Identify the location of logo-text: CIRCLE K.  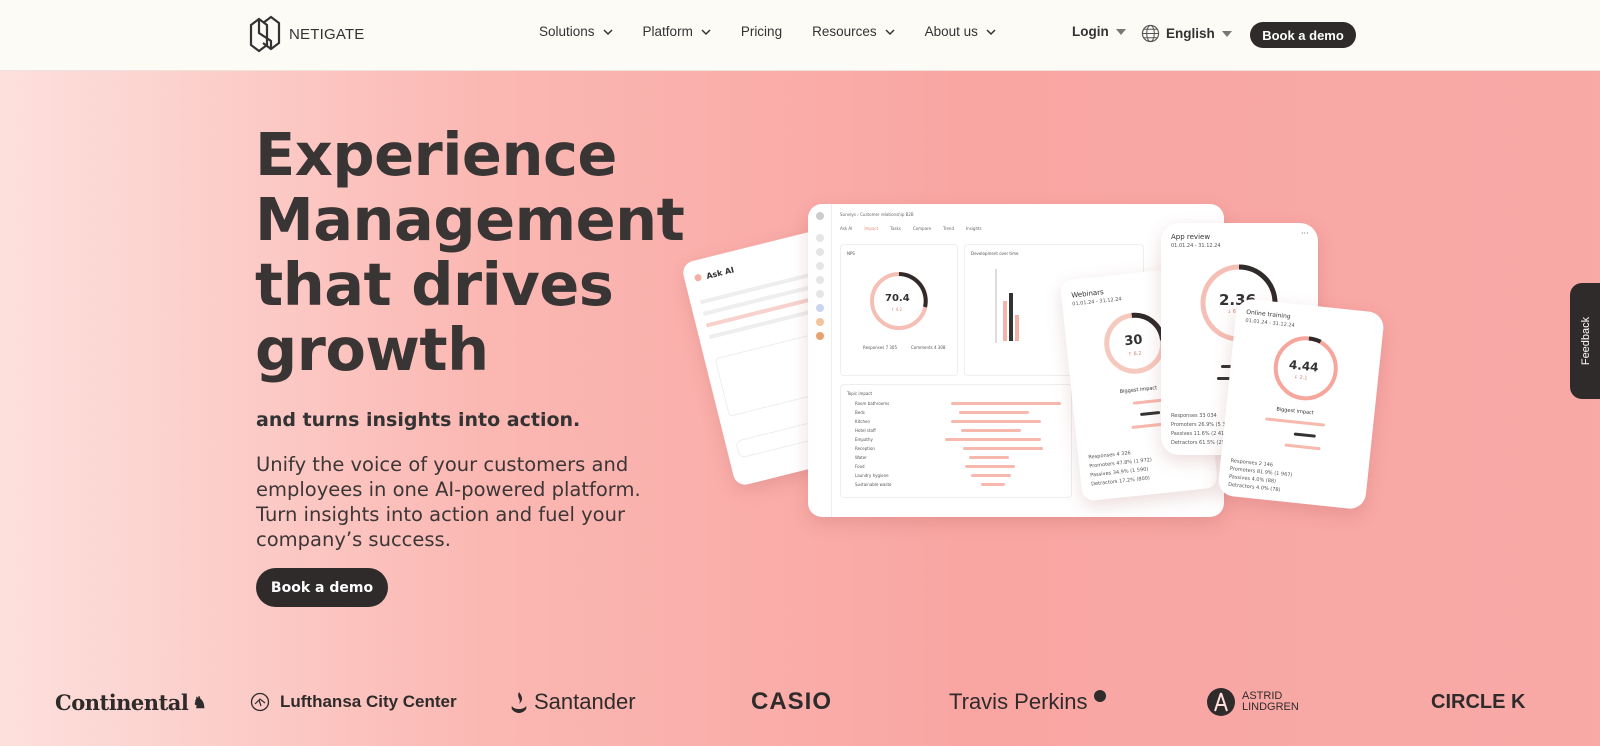
(1478, 701).